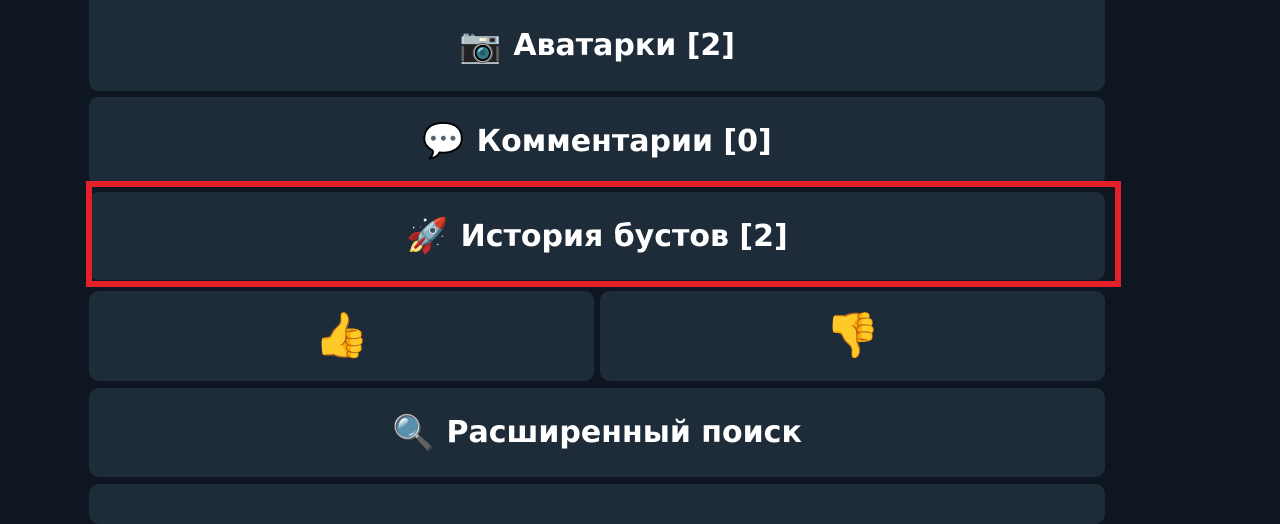 The height and width of the screenshot is (524, 1280). I want to click on thumbs-down-icon: 👎, so click(852, 335).